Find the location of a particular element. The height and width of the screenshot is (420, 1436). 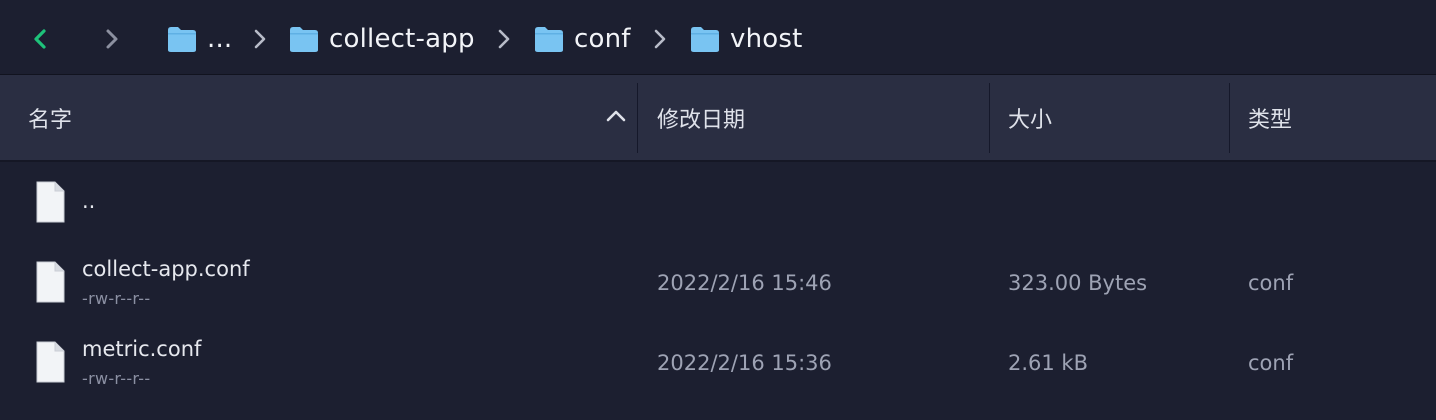

file-name: metric.conf is located at coordinates (142, 349).